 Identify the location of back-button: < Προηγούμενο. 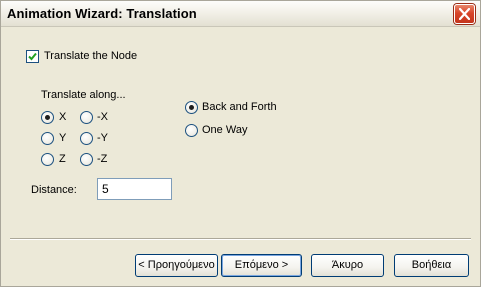
(176, 265).